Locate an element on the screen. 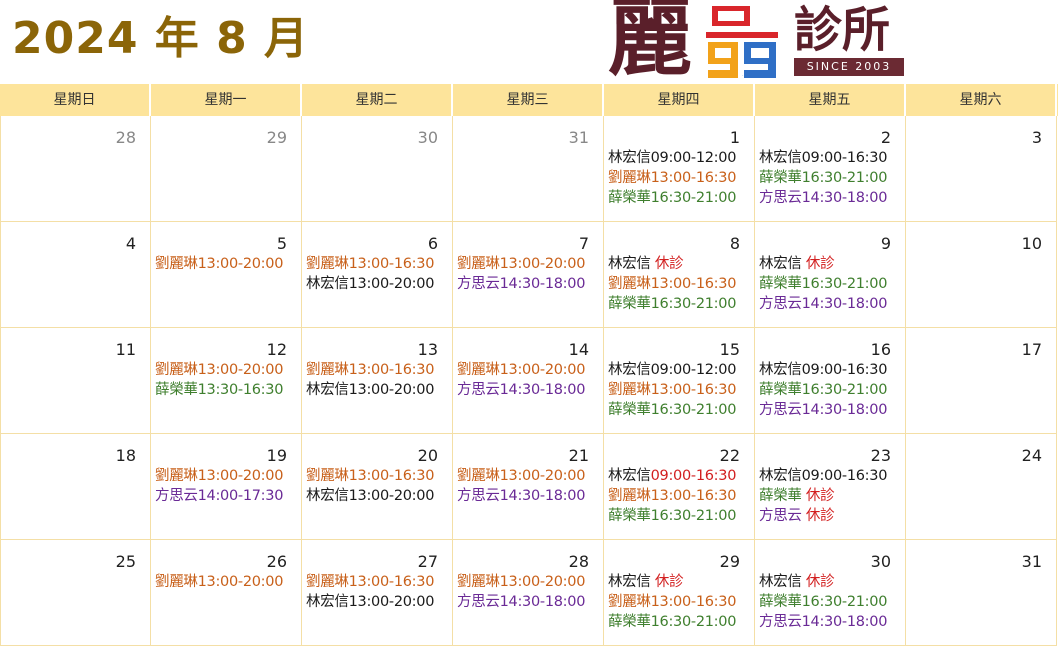  day-cell: 6 劉麗琳13:00-16:30 林宏信13:00-20:00 is located at coordinates (377, 275).